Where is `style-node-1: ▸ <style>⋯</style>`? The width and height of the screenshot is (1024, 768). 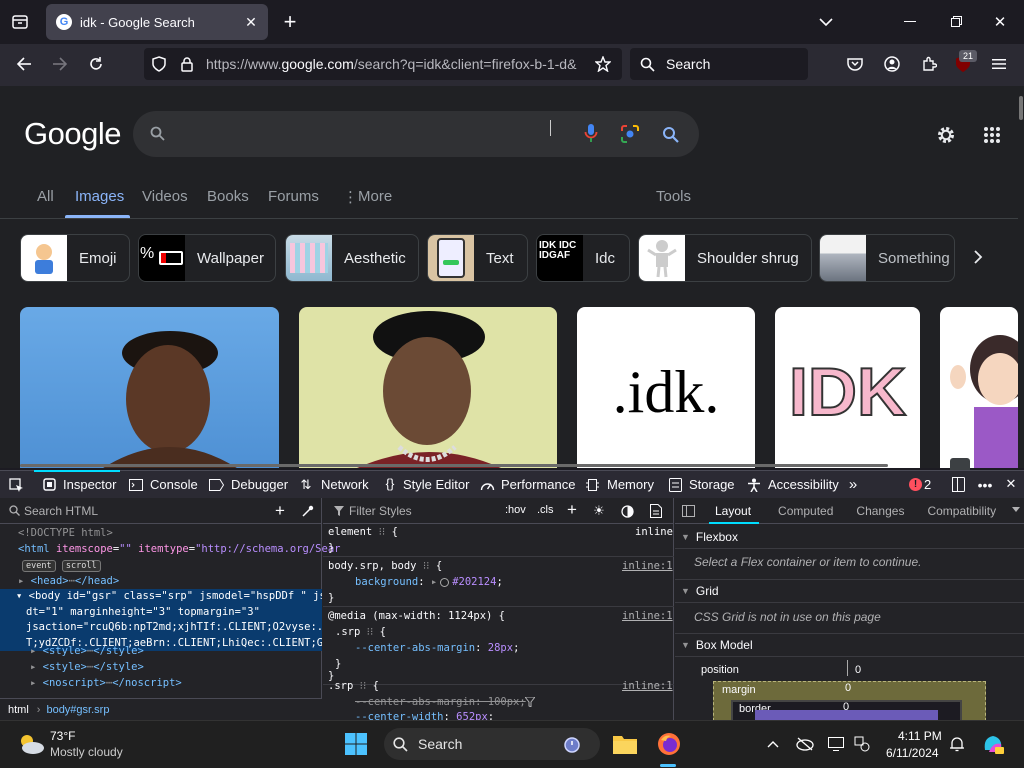
style-node-1: ▸ <style>⋯</style> is located at coordinates (87, 651).